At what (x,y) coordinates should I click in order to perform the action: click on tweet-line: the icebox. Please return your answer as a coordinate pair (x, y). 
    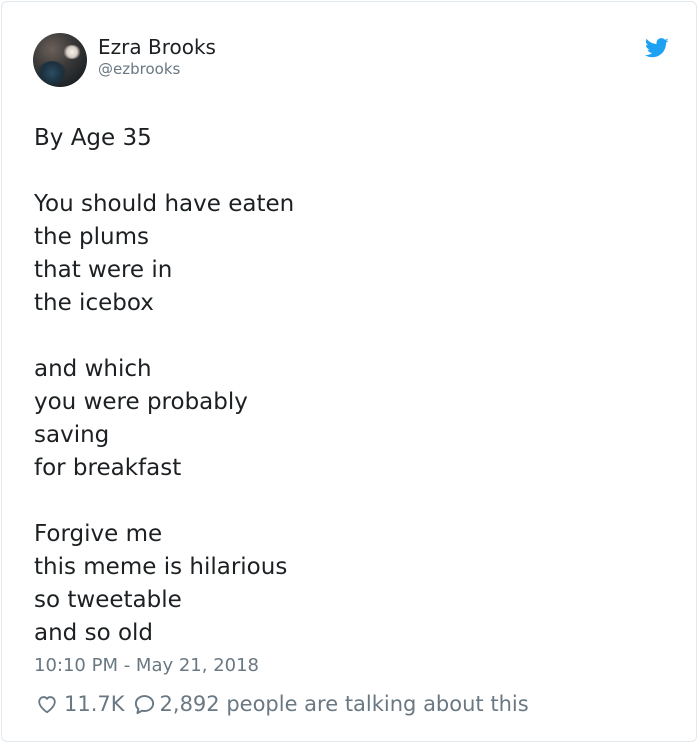
    Looking at the image, I should click on (94, 303).